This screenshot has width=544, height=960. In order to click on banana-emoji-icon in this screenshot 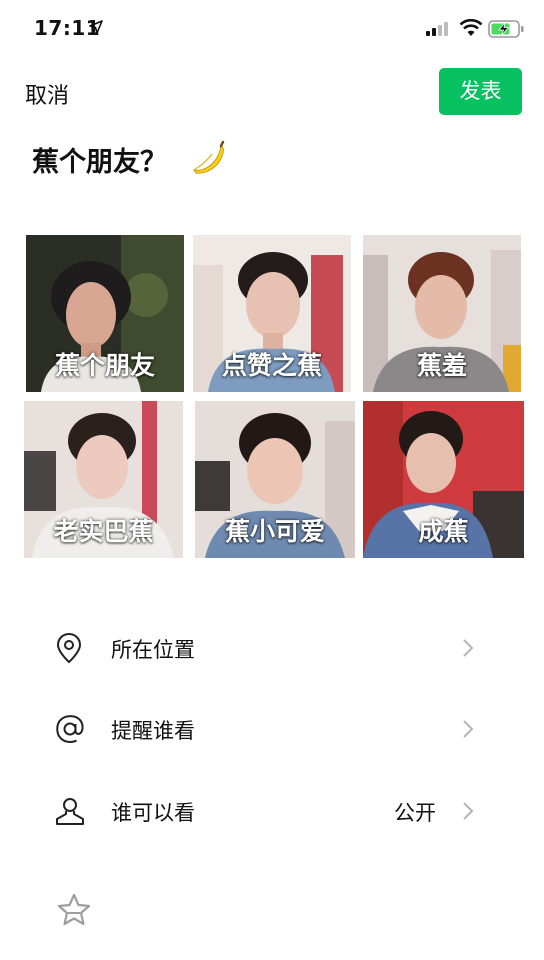, I will do `click(208, 157)`.